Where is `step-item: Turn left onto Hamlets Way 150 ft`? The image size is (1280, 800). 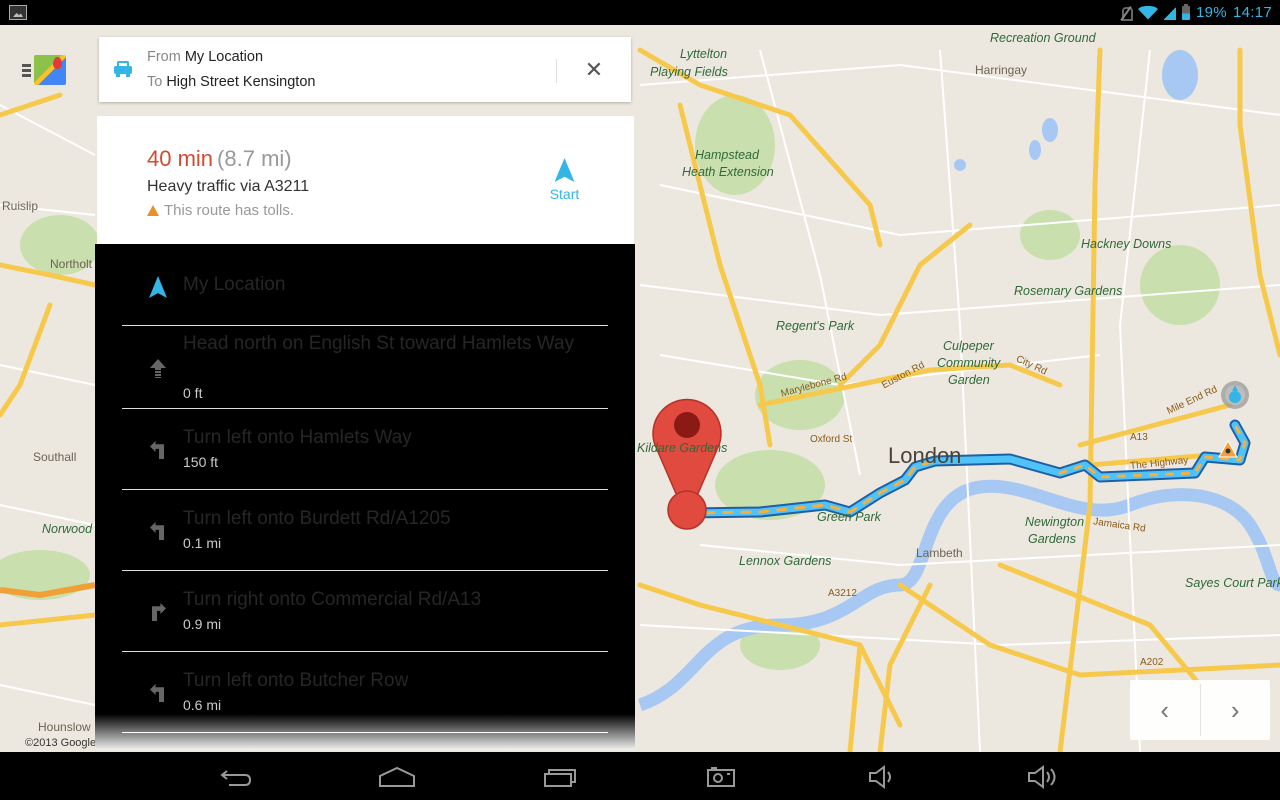 step-item: Turn left onto Hamlets Way 150 ft is located at coordinates (365, 449).